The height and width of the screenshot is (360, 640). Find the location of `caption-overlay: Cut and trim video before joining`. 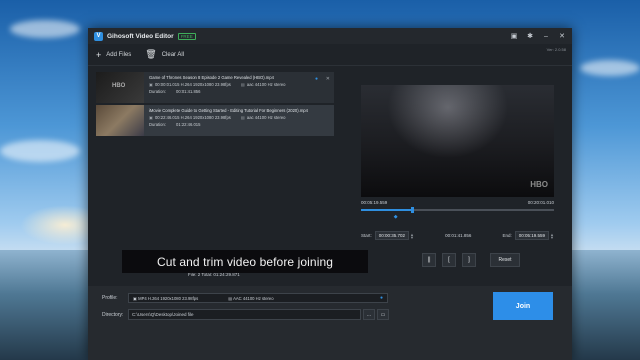

caption-overlay: Cut and trim video before joining is located at coordinates (245, 261).